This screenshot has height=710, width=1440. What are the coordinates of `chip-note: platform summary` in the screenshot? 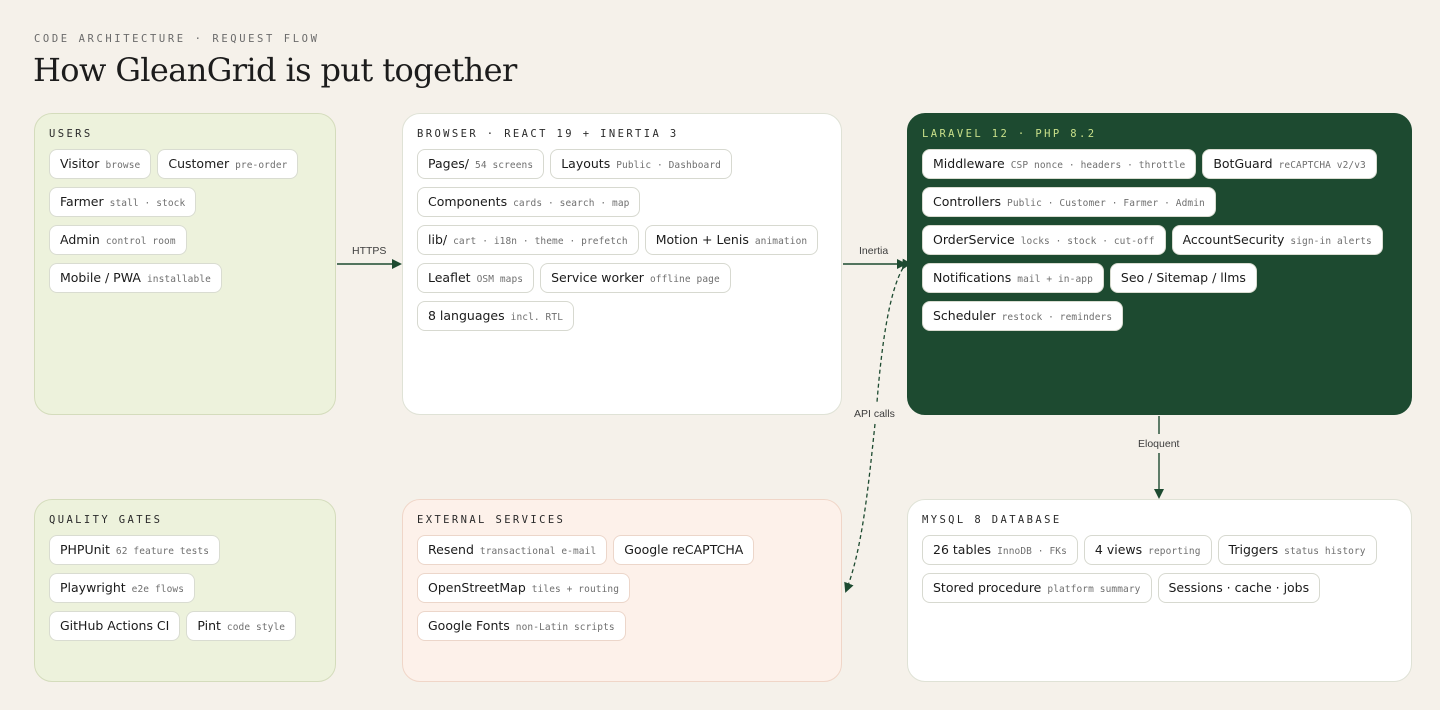 It's located at (1094, 589).